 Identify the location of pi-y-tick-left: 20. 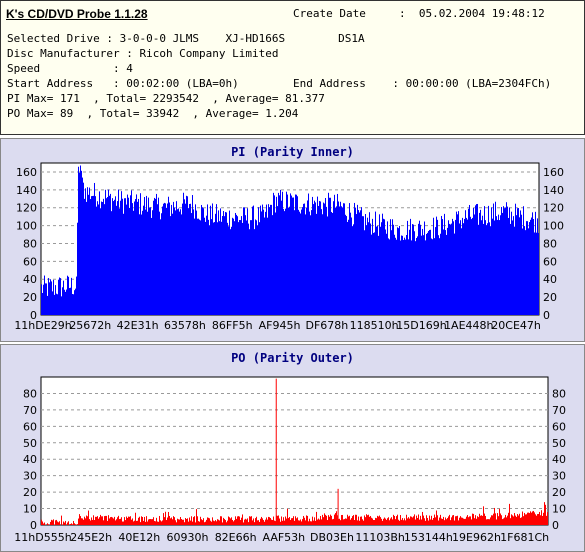
(30, 297).